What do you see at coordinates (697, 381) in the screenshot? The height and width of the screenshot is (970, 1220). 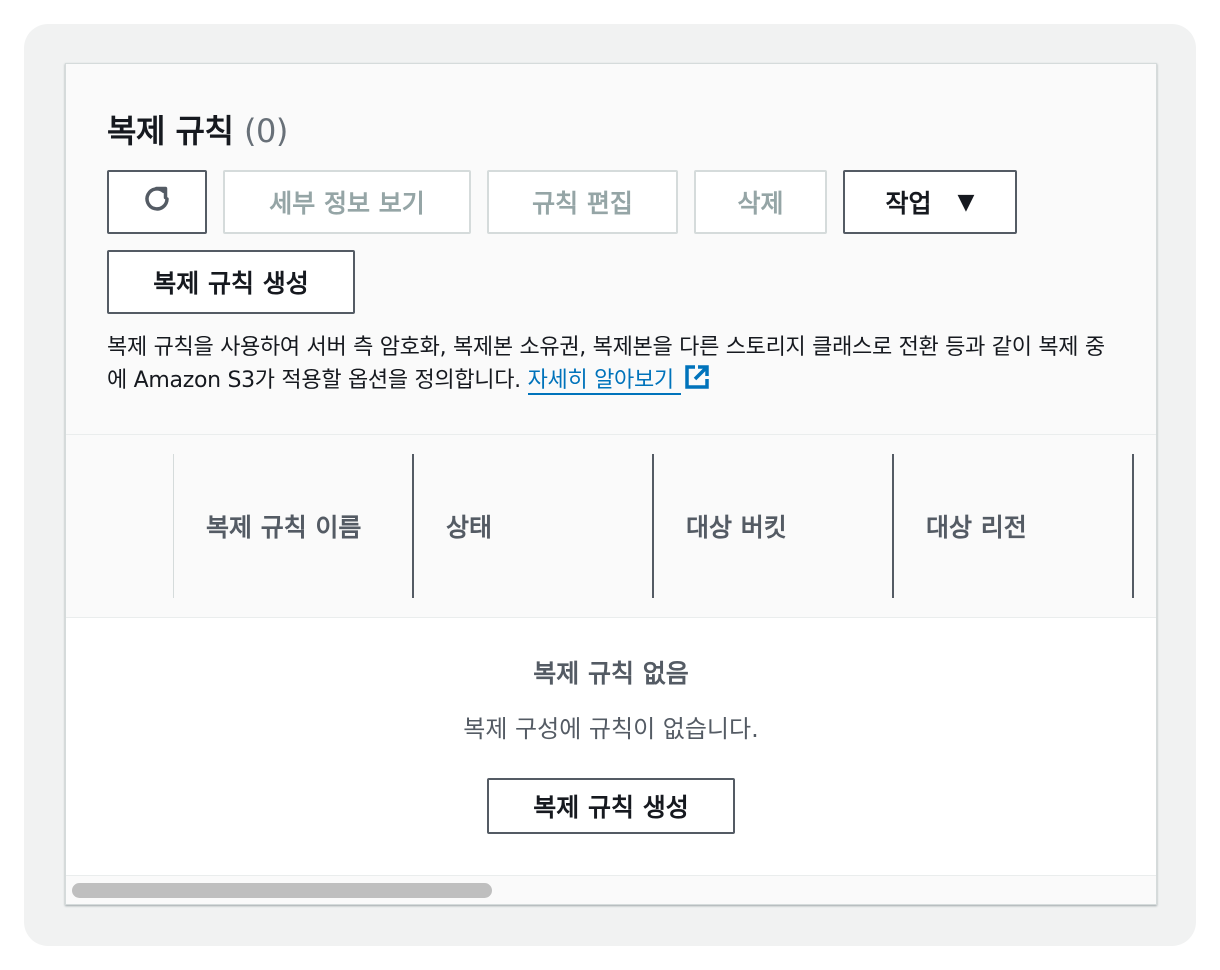 I see `external-link-icon` at bounding box center [697, 381].